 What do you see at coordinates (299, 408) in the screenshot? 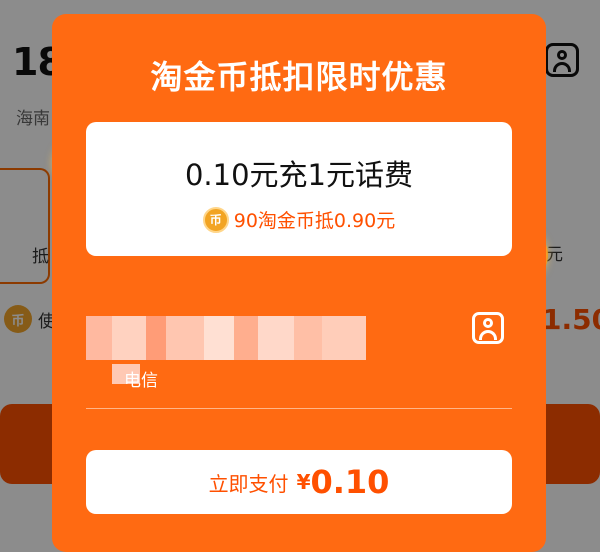
I see `divider` at bounding box center [299, 408].